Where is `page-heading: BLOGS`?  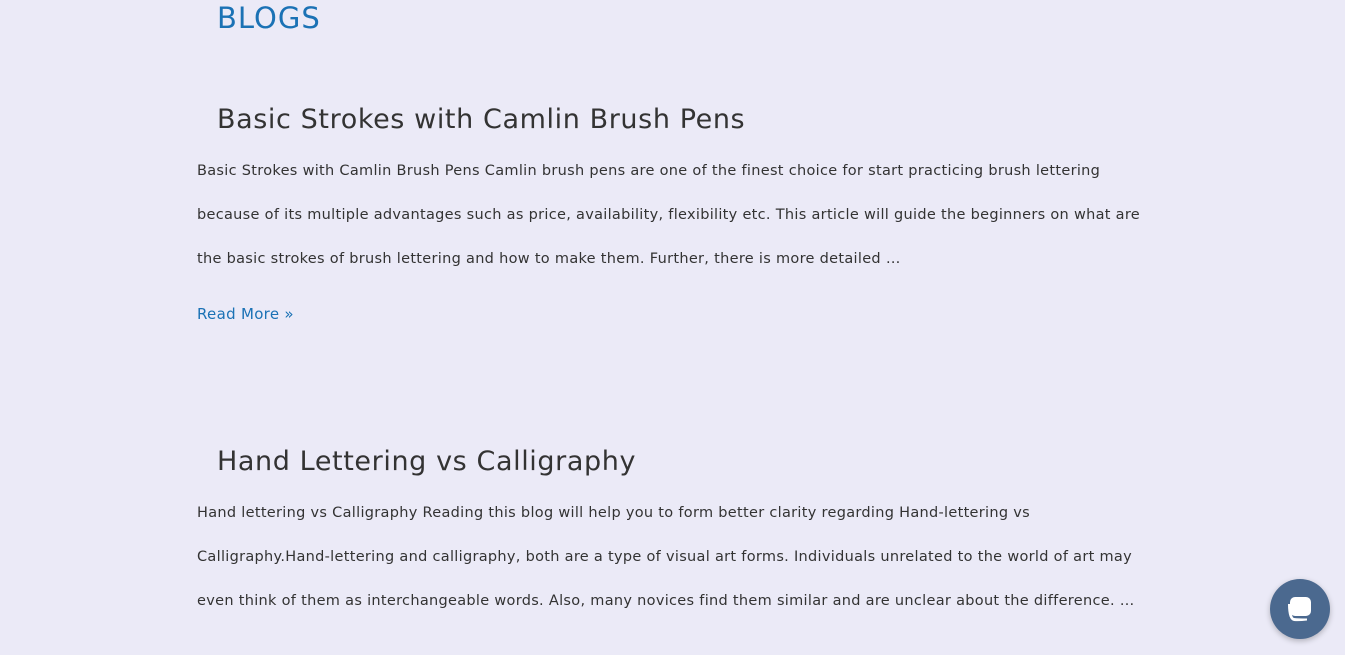 page-heading: BLOGS is located at coordinates (269, 18).